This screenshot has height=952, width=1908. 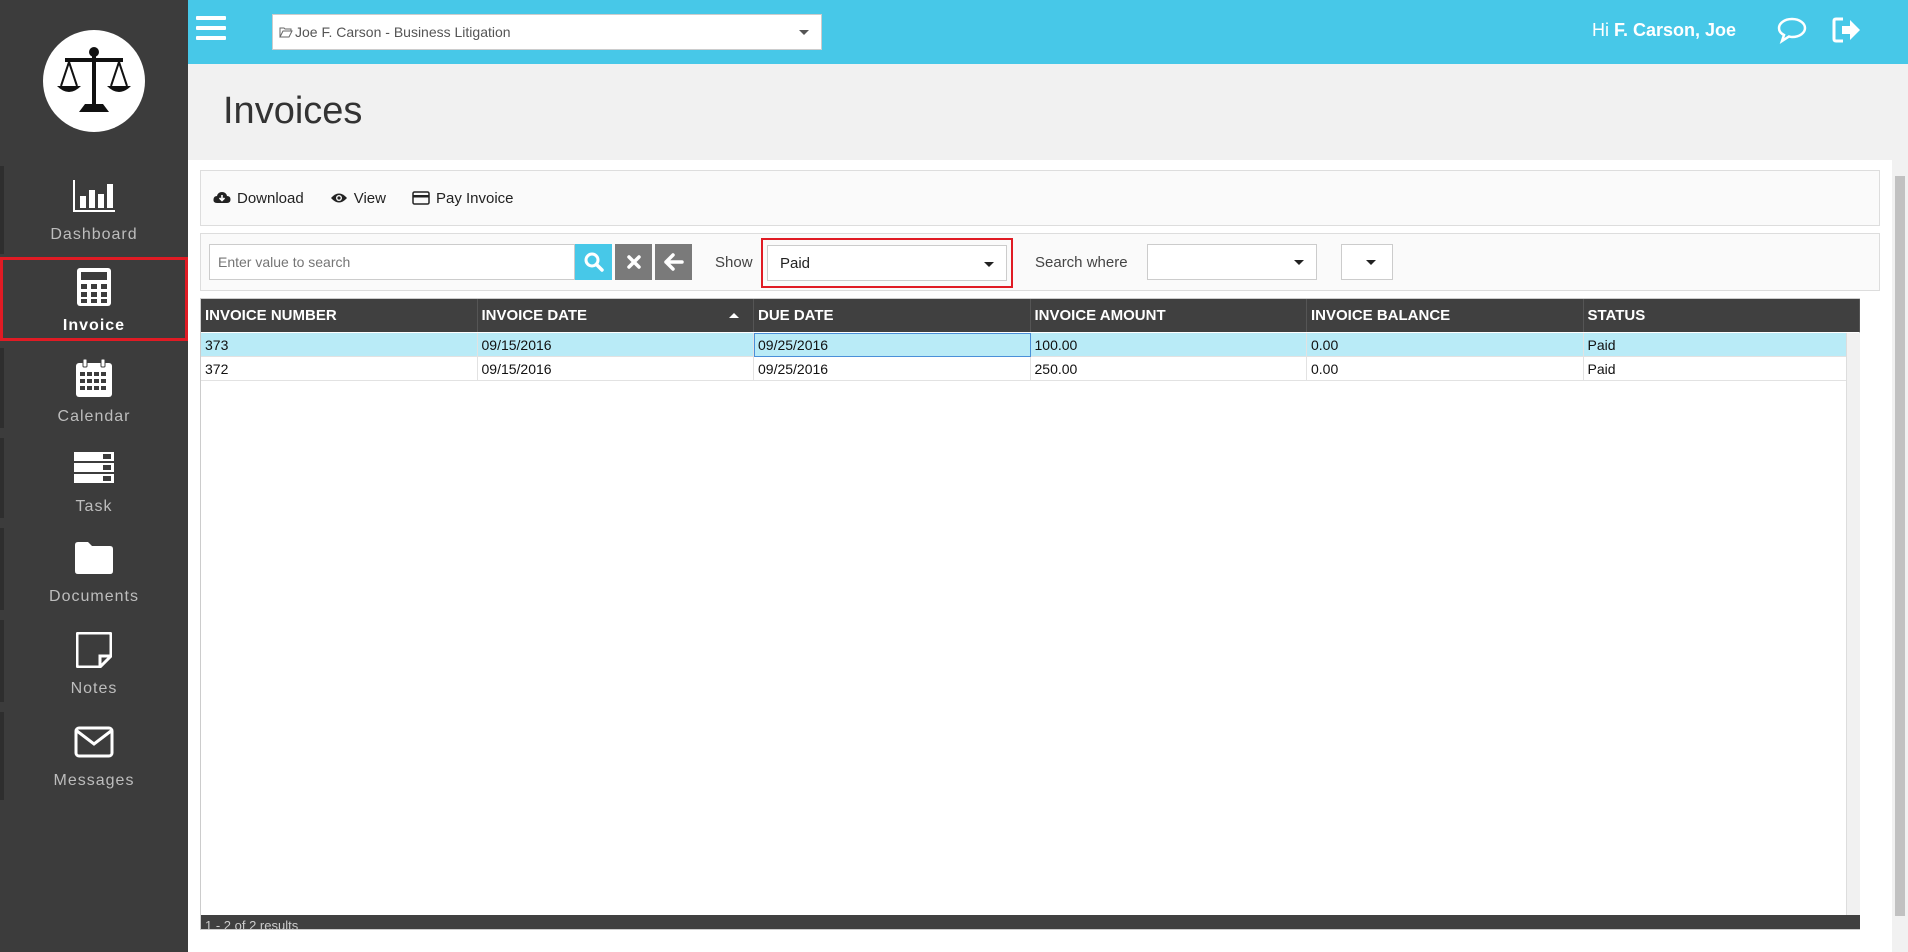 What do you see at coordinates (338, 198) in the screenshot?
I see `eye-icon` at bounding box center [338, 198].